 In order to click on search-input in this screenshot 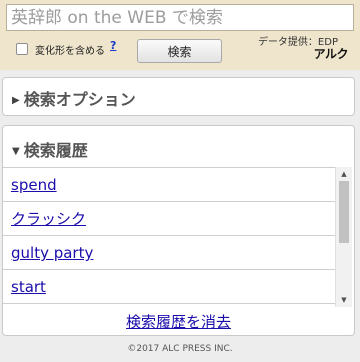, I will do `click(180, 17)`.